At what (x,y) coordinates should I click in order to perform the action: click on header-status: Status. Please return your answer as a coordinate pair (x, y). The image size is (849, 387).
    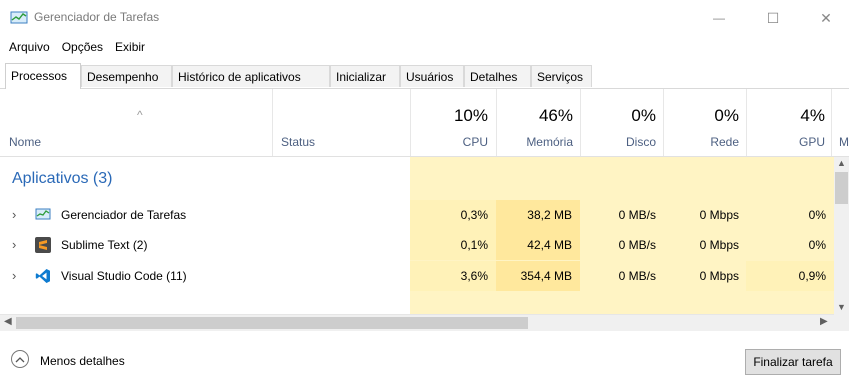
    Looking at the image, I should click on (298, 142).